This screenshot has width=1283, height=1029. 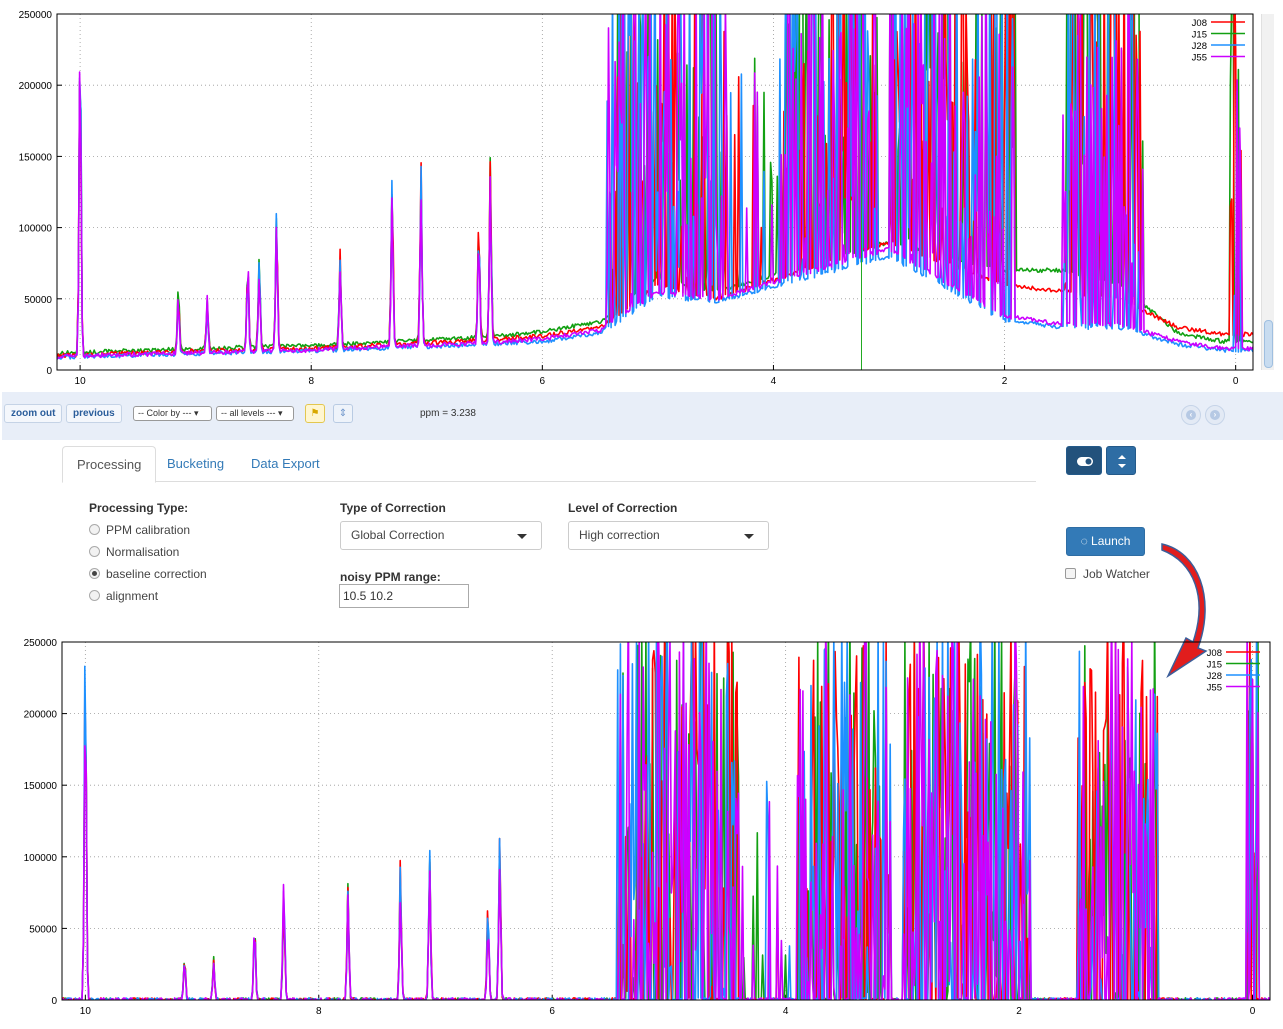 I want to click on sort-arrows-icon, so click(x=1122, y=461).